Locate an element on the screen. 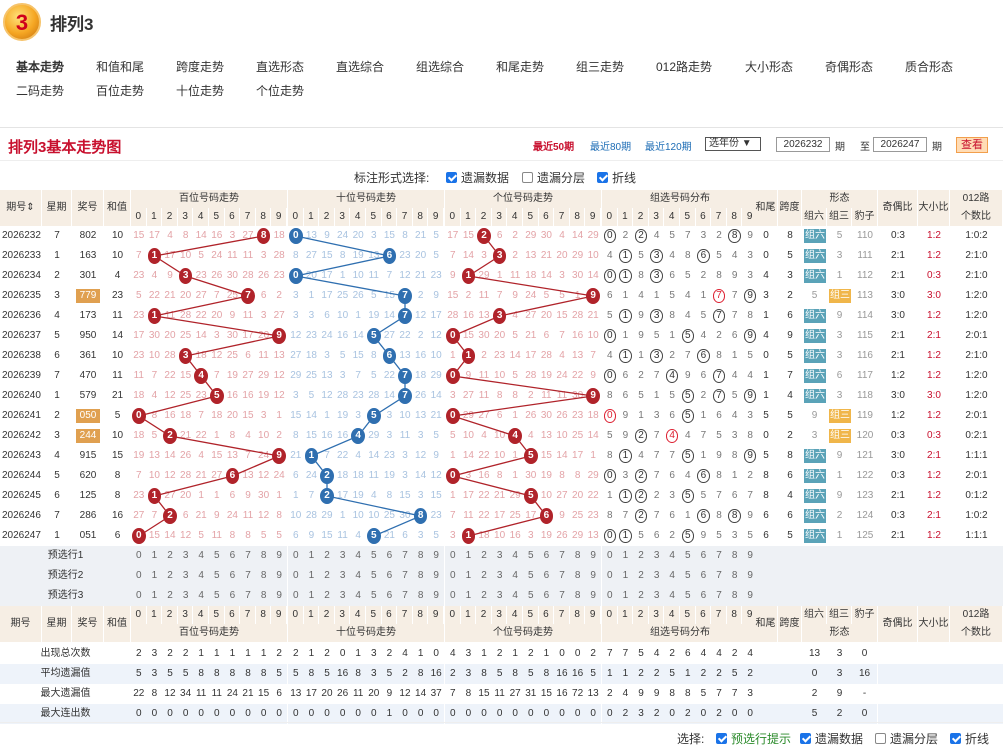 Image resolution: width=1003 pixels, height=754 pixels. nav-link-7: 组三走势 is located at coordinates (600, 66).